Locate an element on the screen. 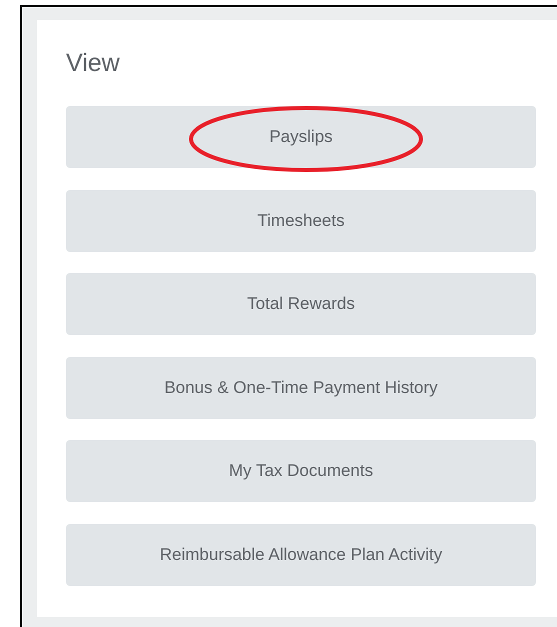 The width and height of the screenshot is (557, 627). menu-button: Total Rewards is located at coordinates (301, 304).